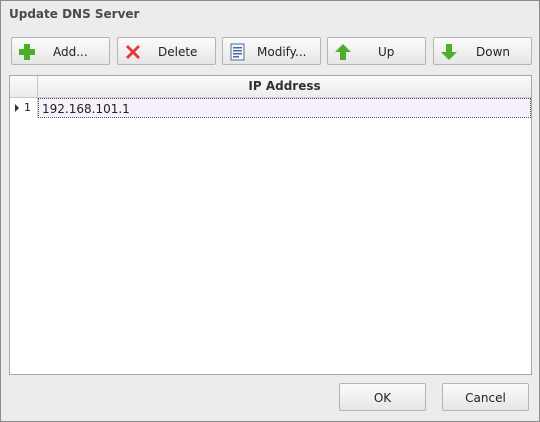 This screenshot has width=540, height=422. I want to click on delete-x-icon, so click(133, 52).